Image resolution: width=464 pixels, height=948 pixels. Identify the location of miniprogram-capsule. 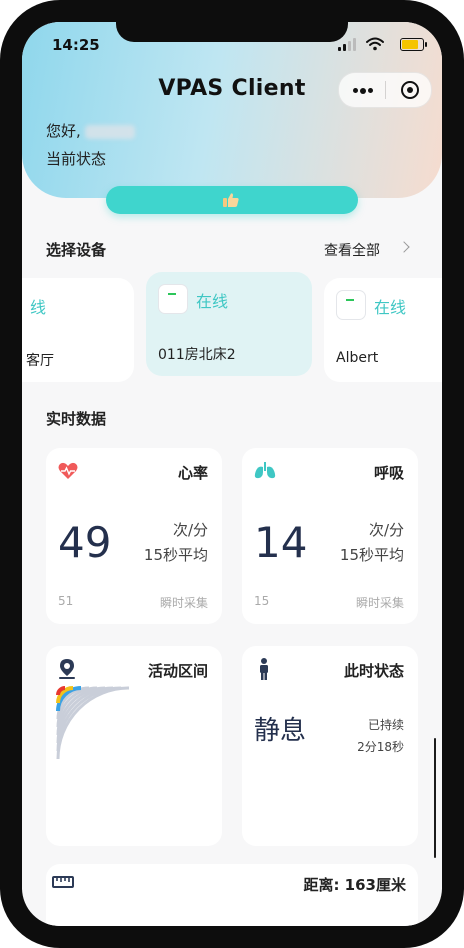
(385, 90).